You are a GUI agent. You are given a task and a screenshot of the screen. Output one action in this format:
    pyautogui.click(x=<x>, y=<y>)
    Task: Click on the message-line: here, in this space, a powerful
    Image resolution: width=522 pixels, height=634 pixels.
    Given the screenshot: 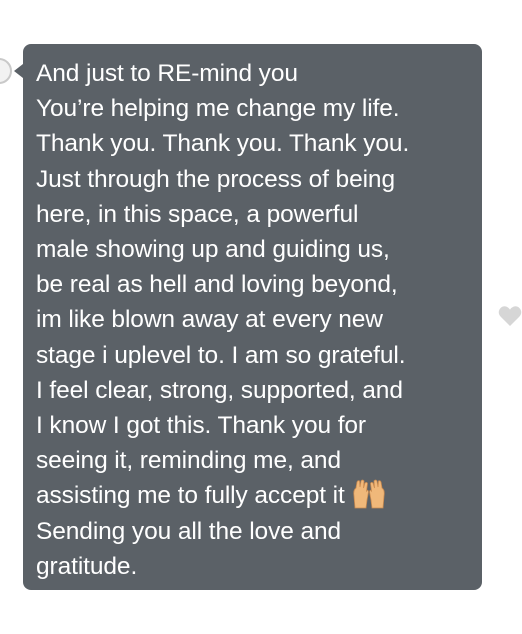 What is the action you would take?
    pyautogui.click(x=197, y=214)
    